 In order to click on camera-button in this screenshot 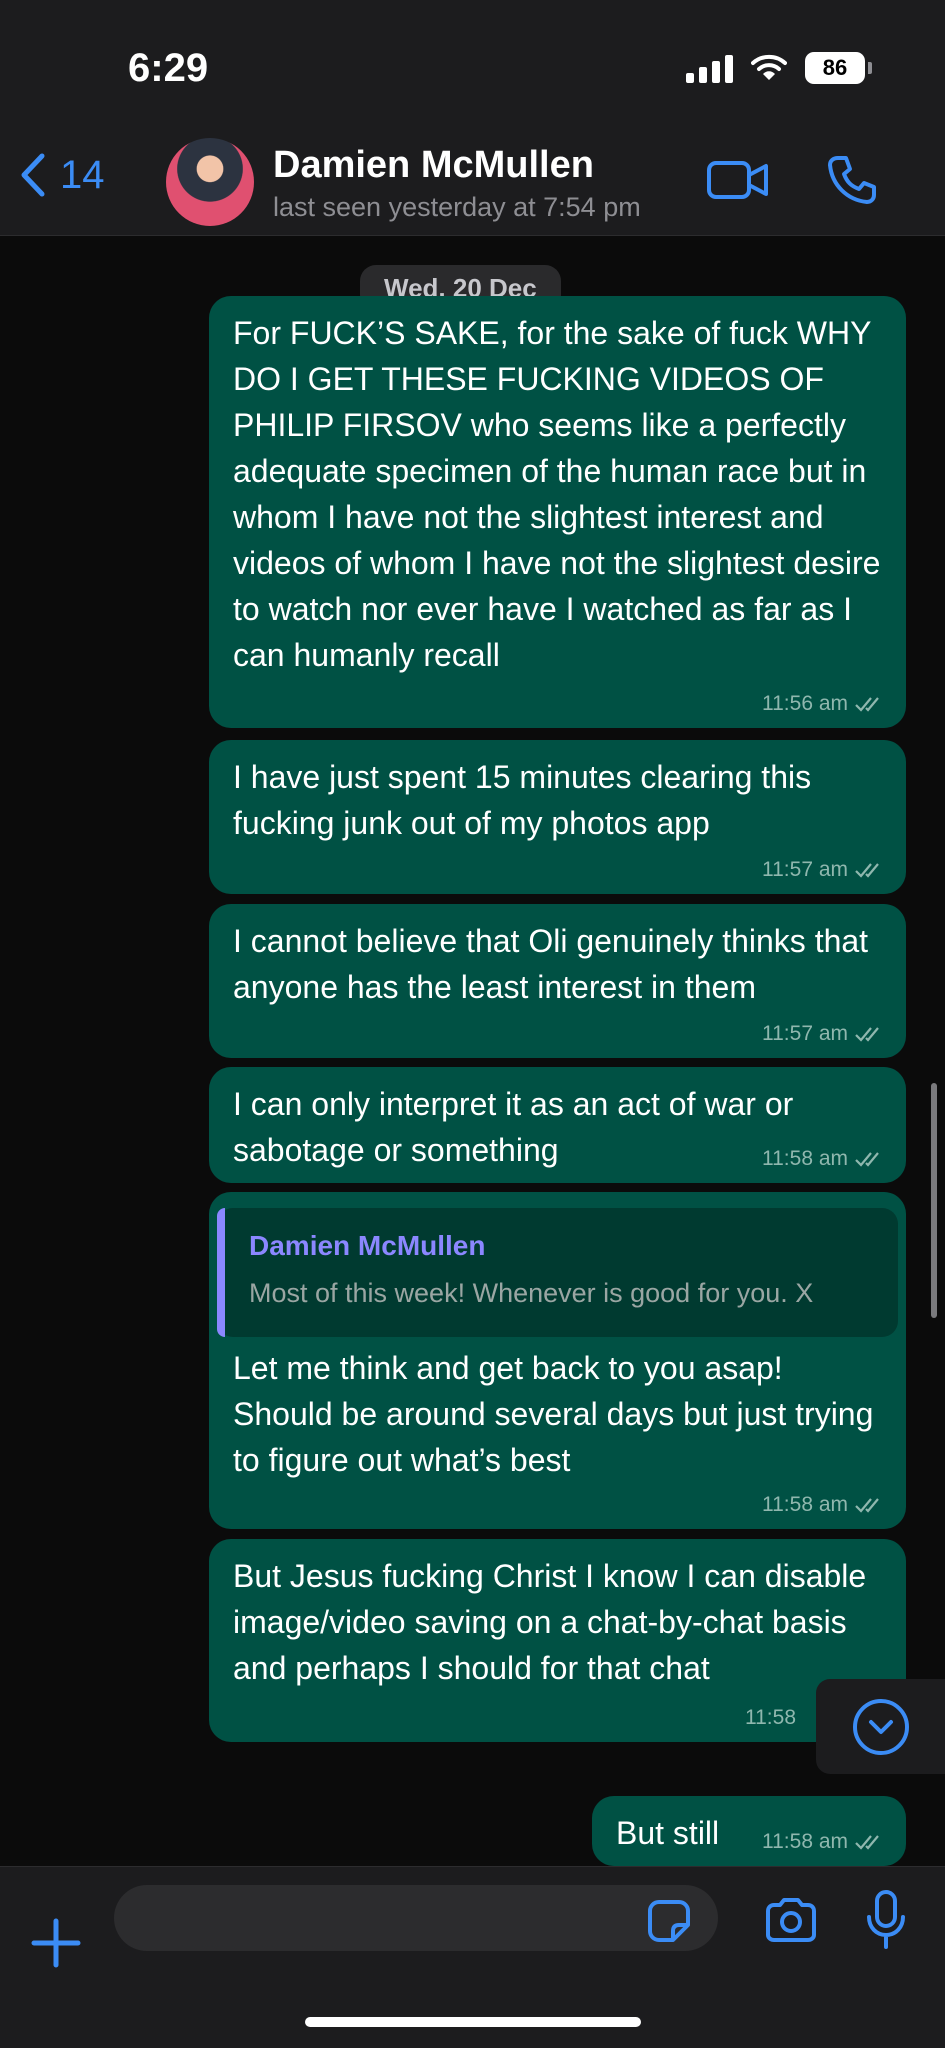, I will do `click(791, 1922)`.